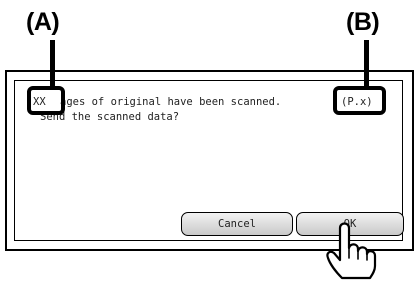 The width and height of the screenshot is (416, 282). What do you see at coordinates (52, 64) in the screenshot?
I see `callout-a-leader` at bounding box center [52, 64].